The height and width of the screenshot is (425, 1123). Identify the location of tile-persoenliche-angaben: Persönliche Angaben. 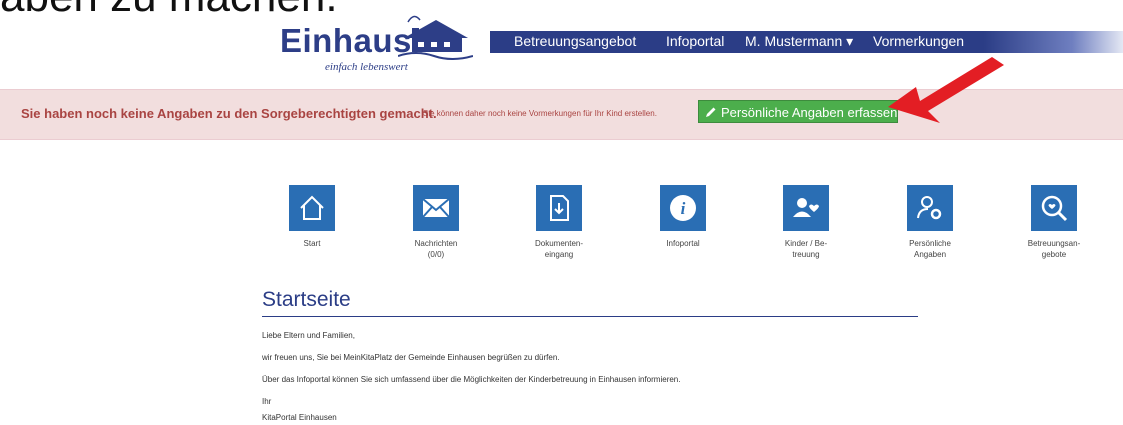
(930, 222).